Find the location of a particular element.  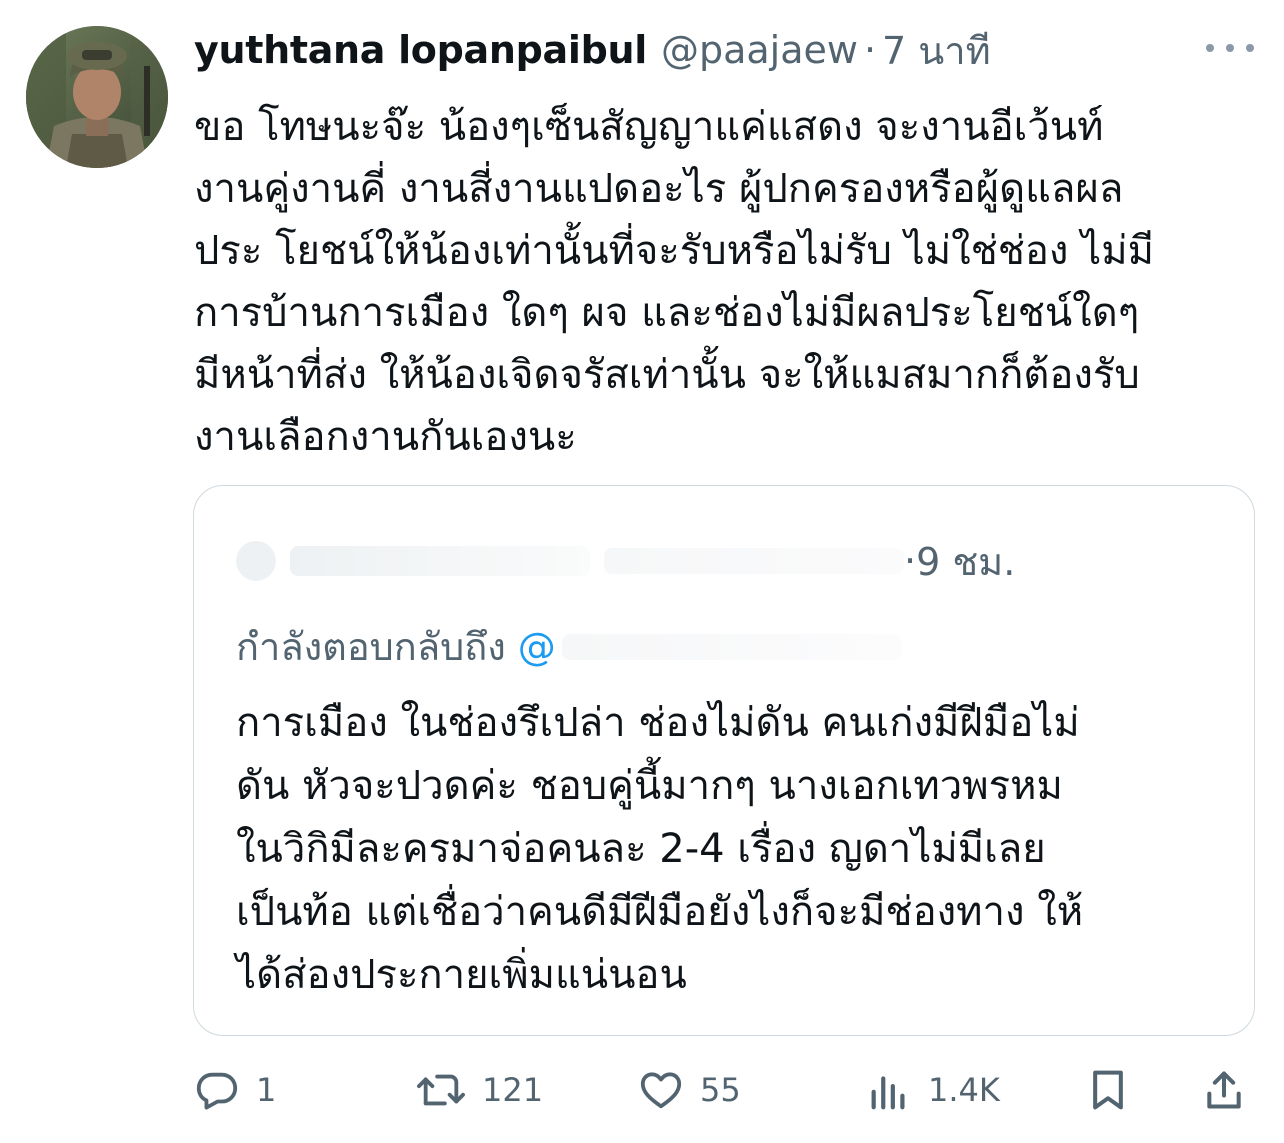

views-button: 1.4K is located at coordinates (933, 1090).